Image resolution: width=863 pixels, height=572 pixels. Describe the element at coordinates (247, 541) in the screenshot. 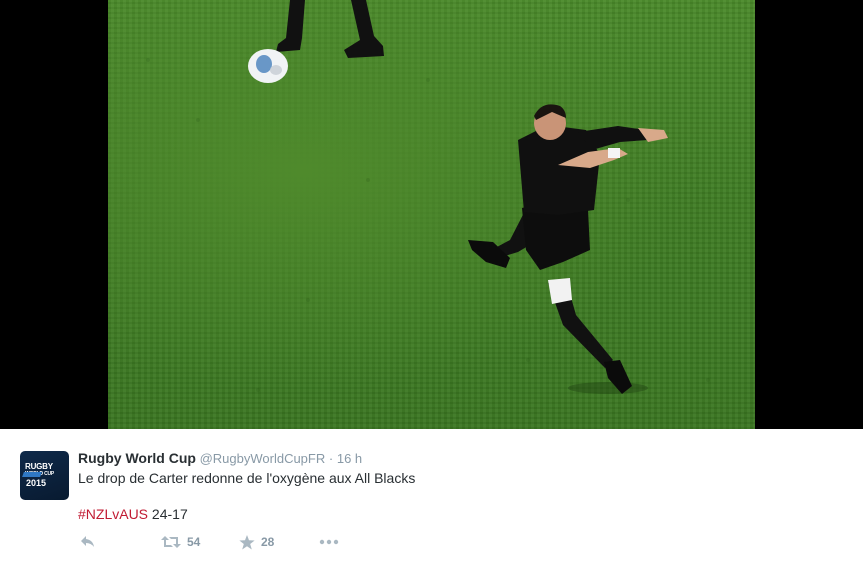

I see `star-icon` at that location.